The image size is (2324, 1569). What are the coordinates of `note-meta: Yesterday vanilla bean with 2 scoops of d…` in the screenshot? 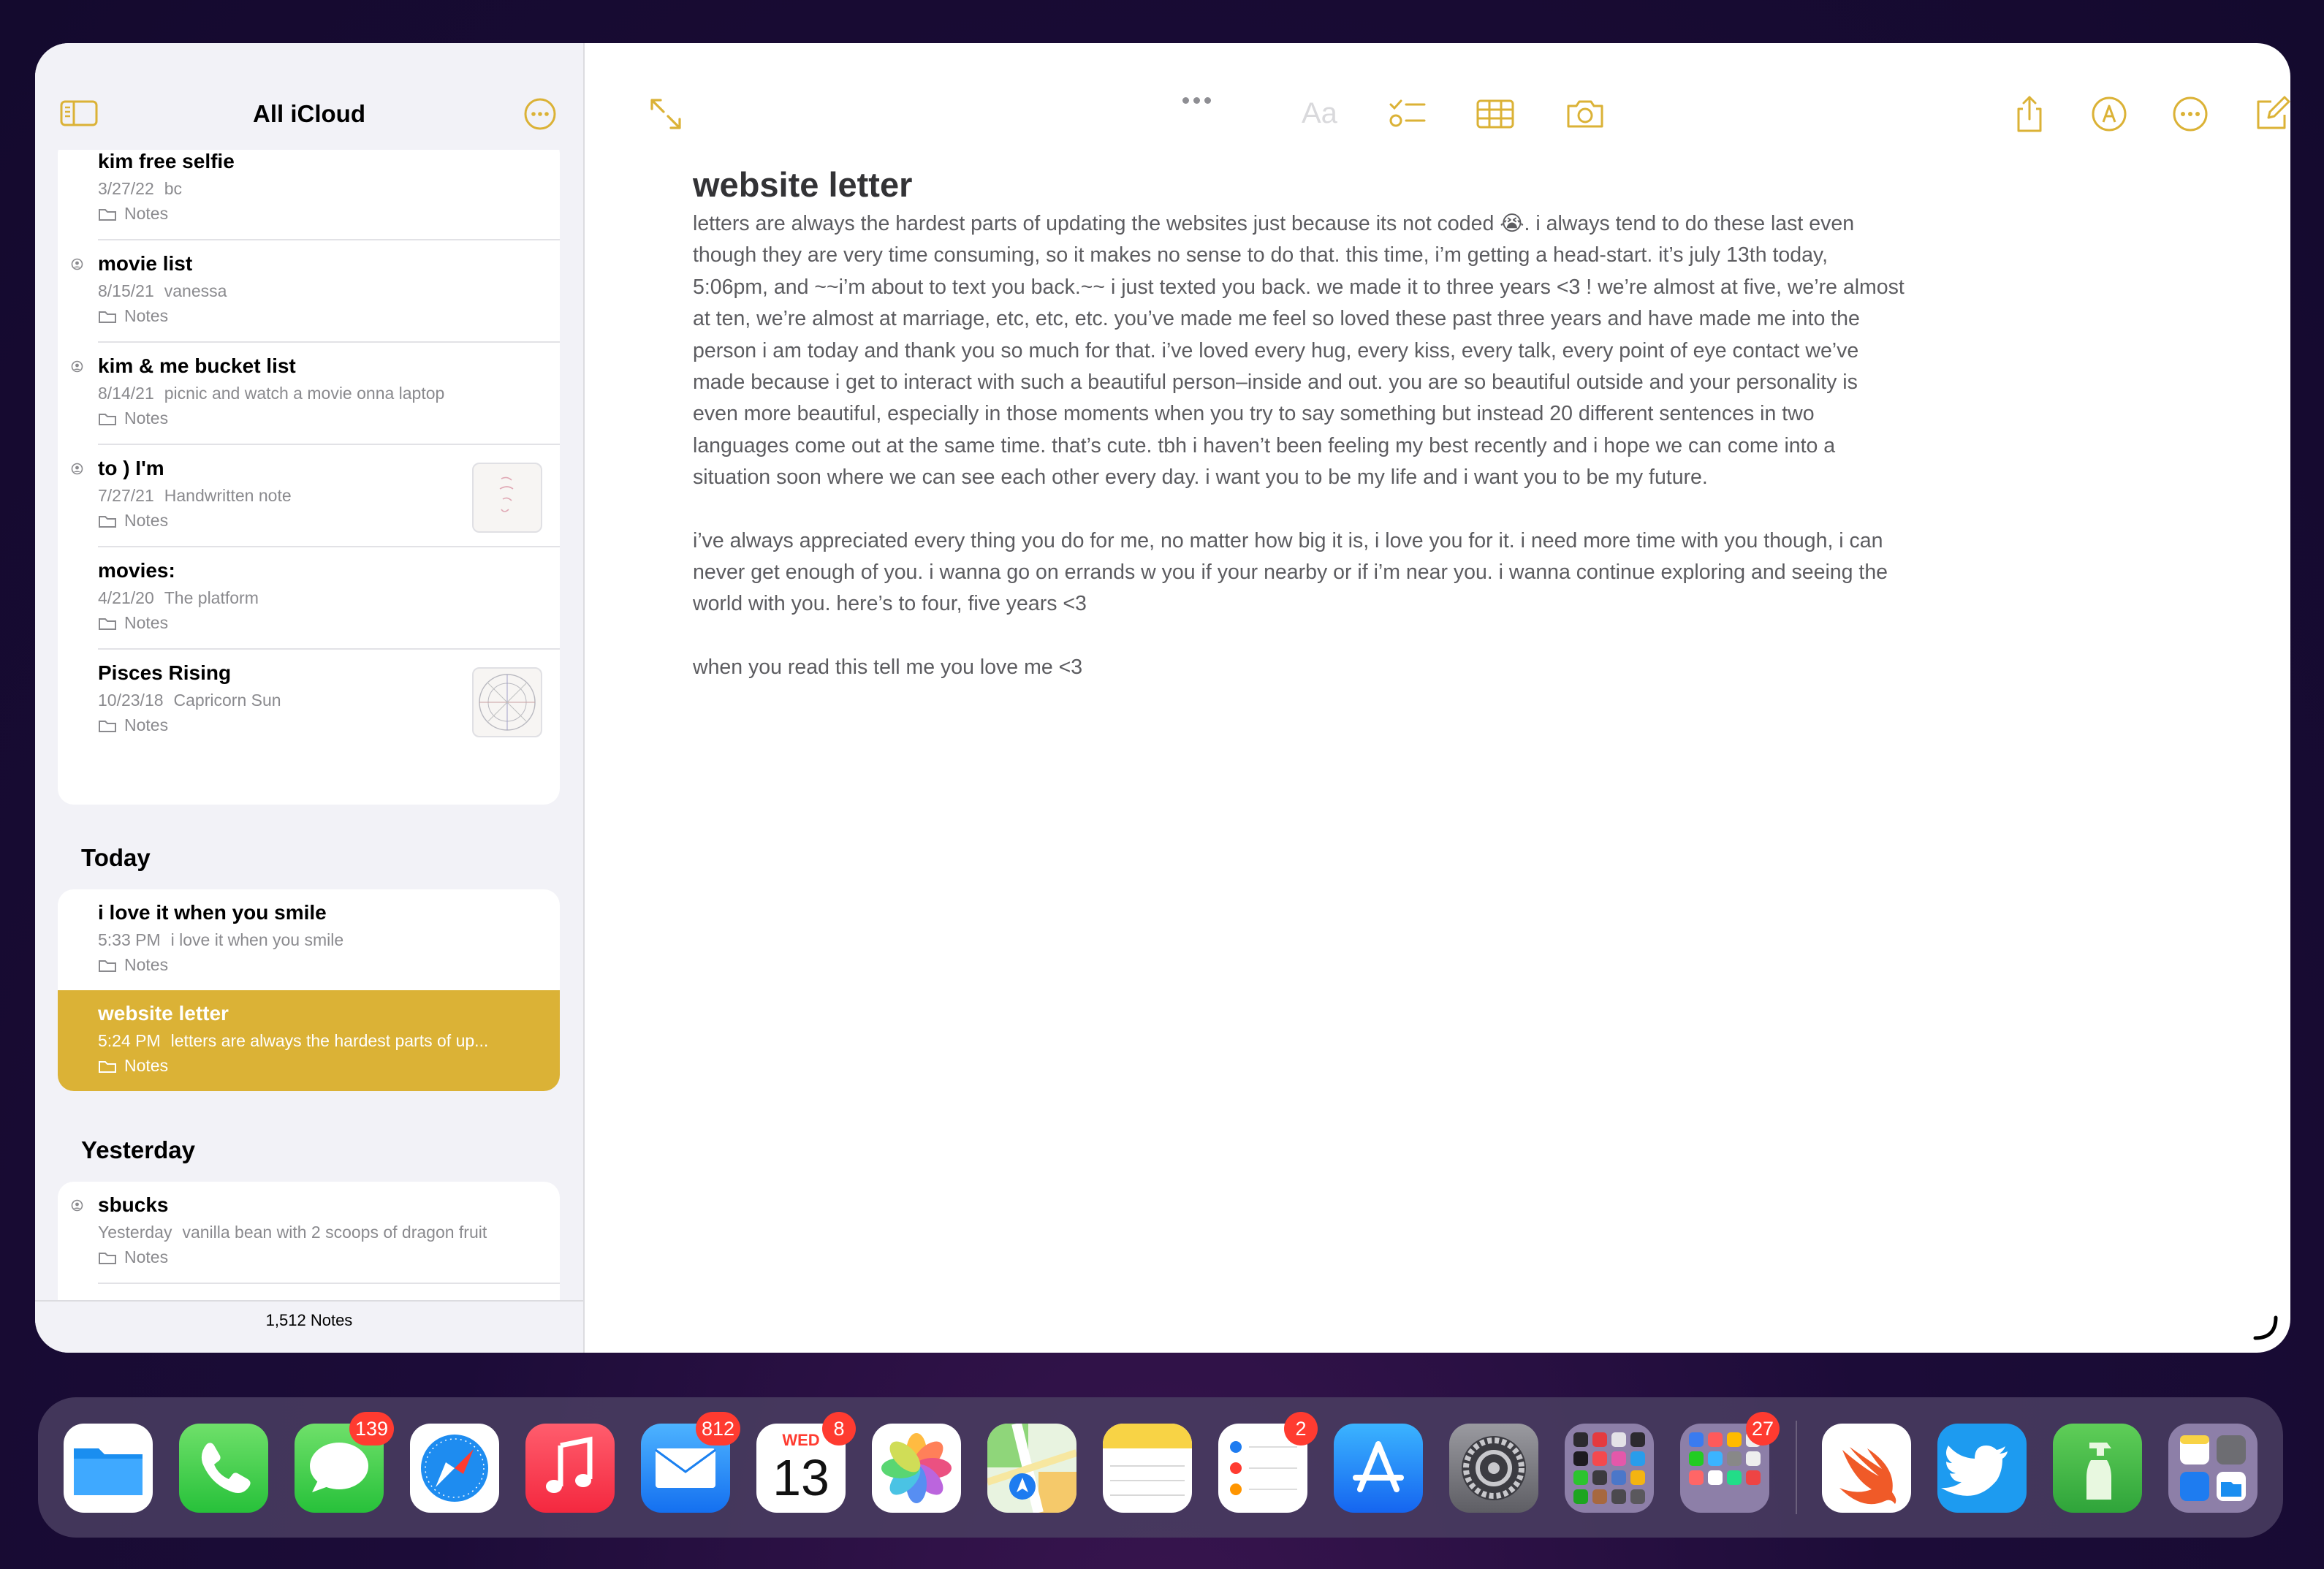 It's located at (292, 1233).